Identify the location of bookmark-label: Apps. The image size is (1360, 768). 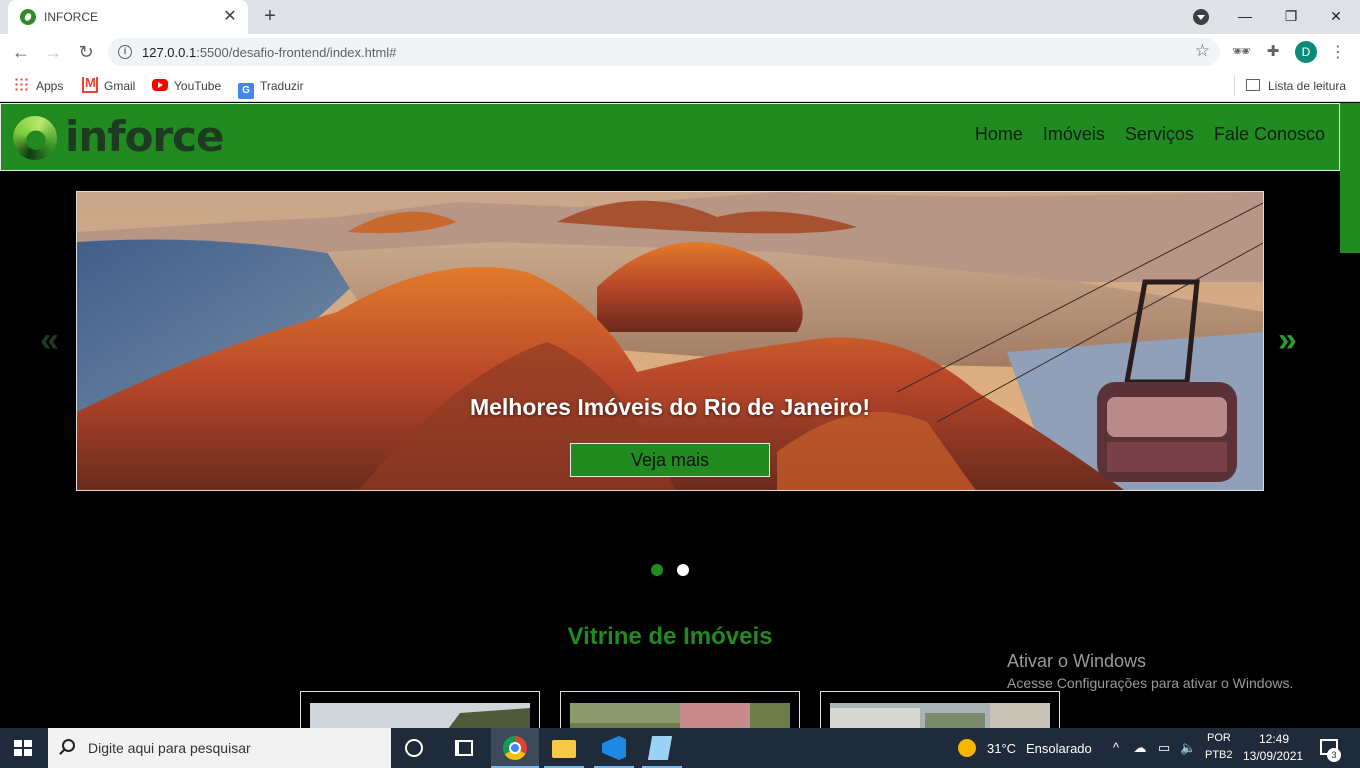
(50, 86).